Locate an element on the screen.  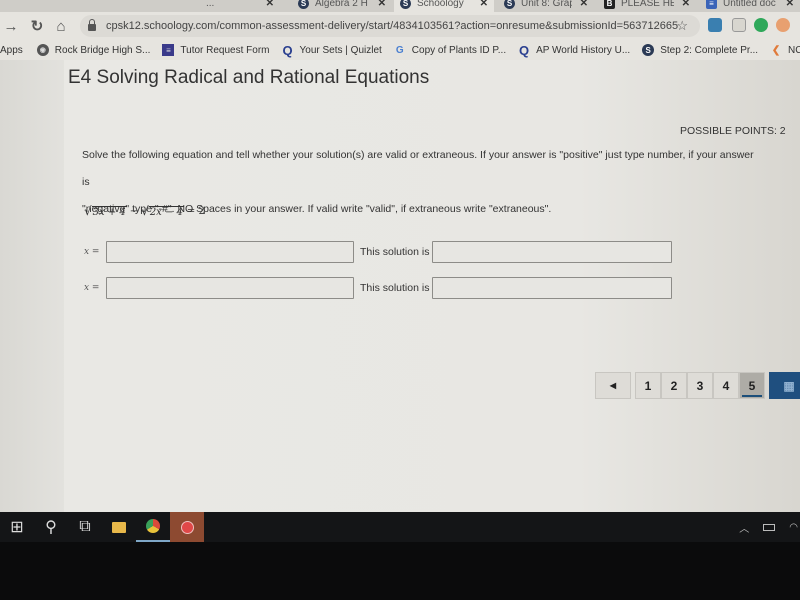
browser-tab: S Unit 8: Graph ✕ is located at coordinates (546, 6).